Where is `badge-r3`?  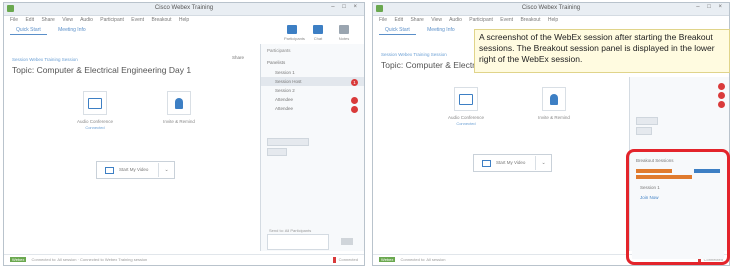
badge-r3 is located at coordinates (721, 104).